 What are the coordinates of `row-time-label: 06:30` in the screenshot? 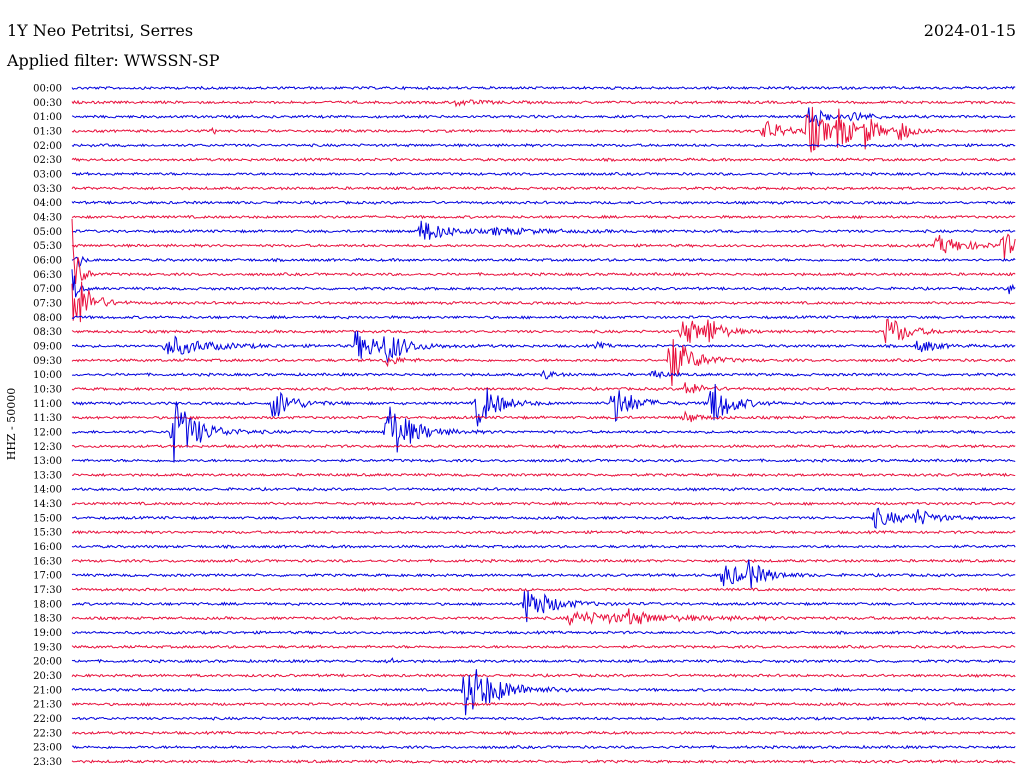 It's located at (47, 275).